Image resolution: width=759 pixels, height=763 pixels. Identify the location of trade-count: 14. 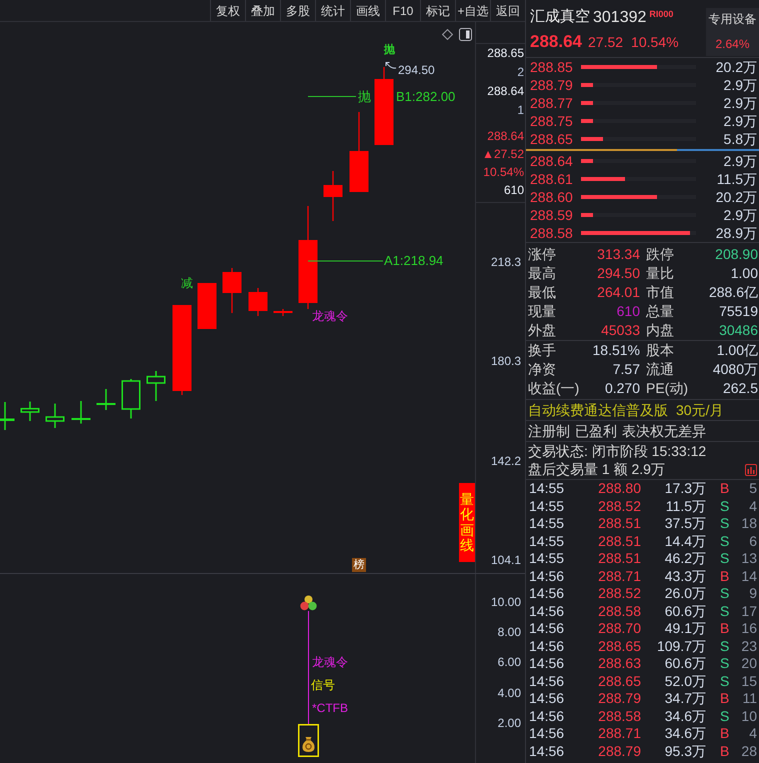
(748, 576).